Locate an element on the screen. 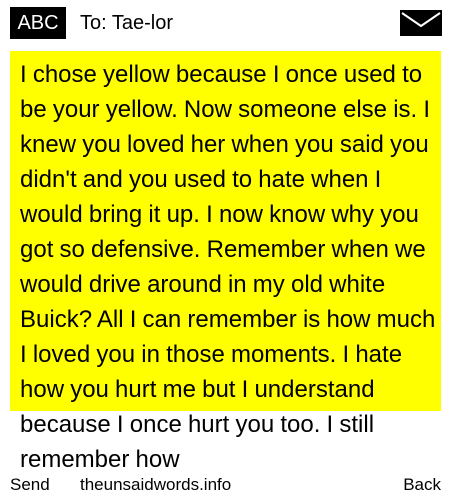 The image size is (450, 500). site-label: theunsaidwords.info is located at coordinates (156, 484).